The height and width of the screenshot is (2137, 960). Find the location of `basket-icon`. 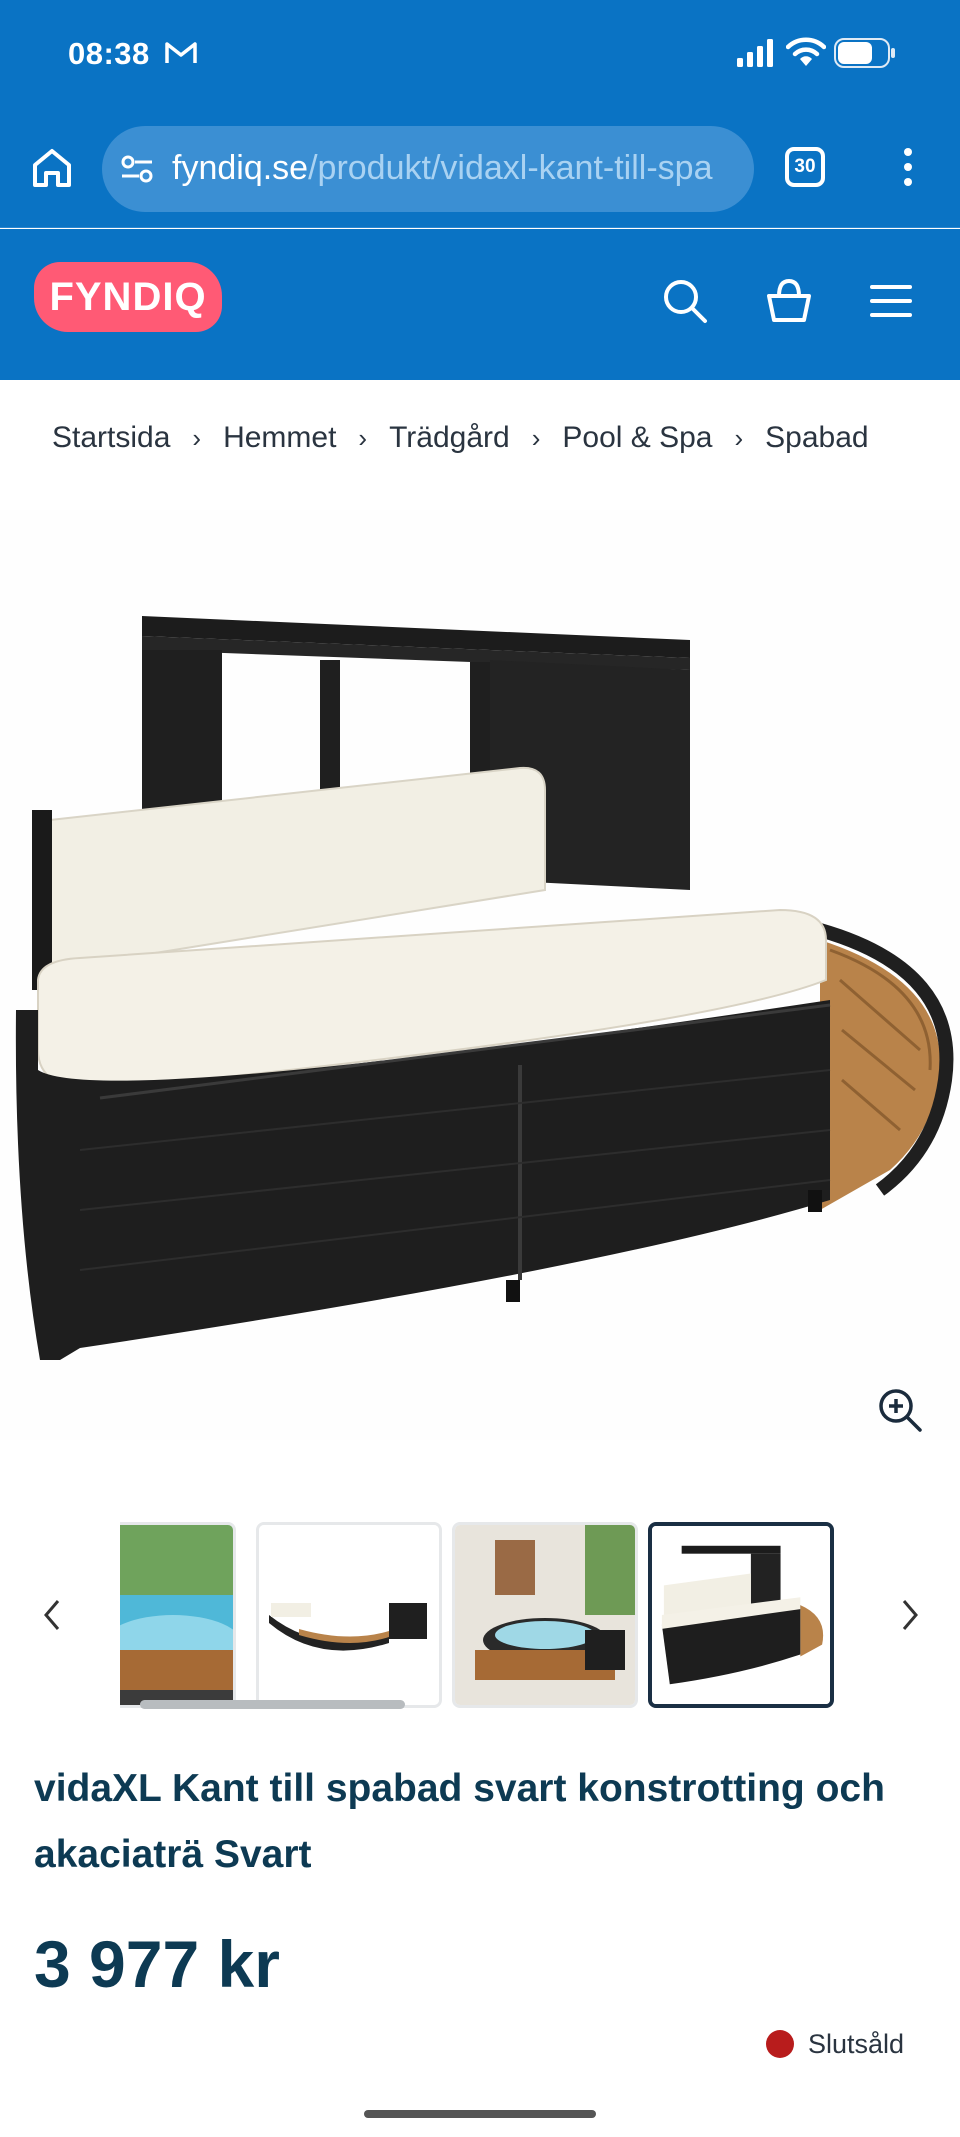

basket-icon is located at coordinates (789, 301).